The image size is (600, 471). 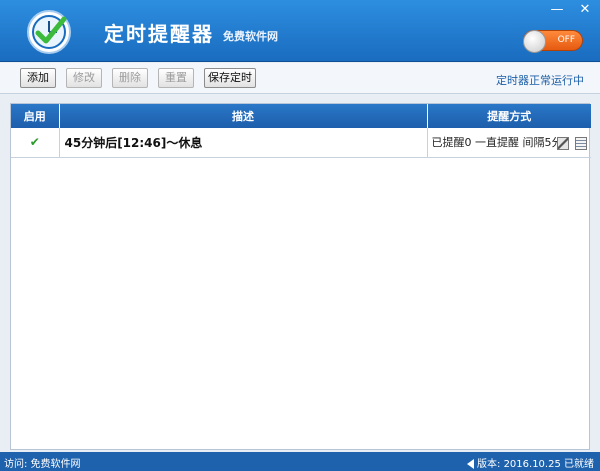 What do you see at coordinates (35, 116) in the screenshot?
I see `column-header-enabled: 启用` at bounding box center [35, 116].